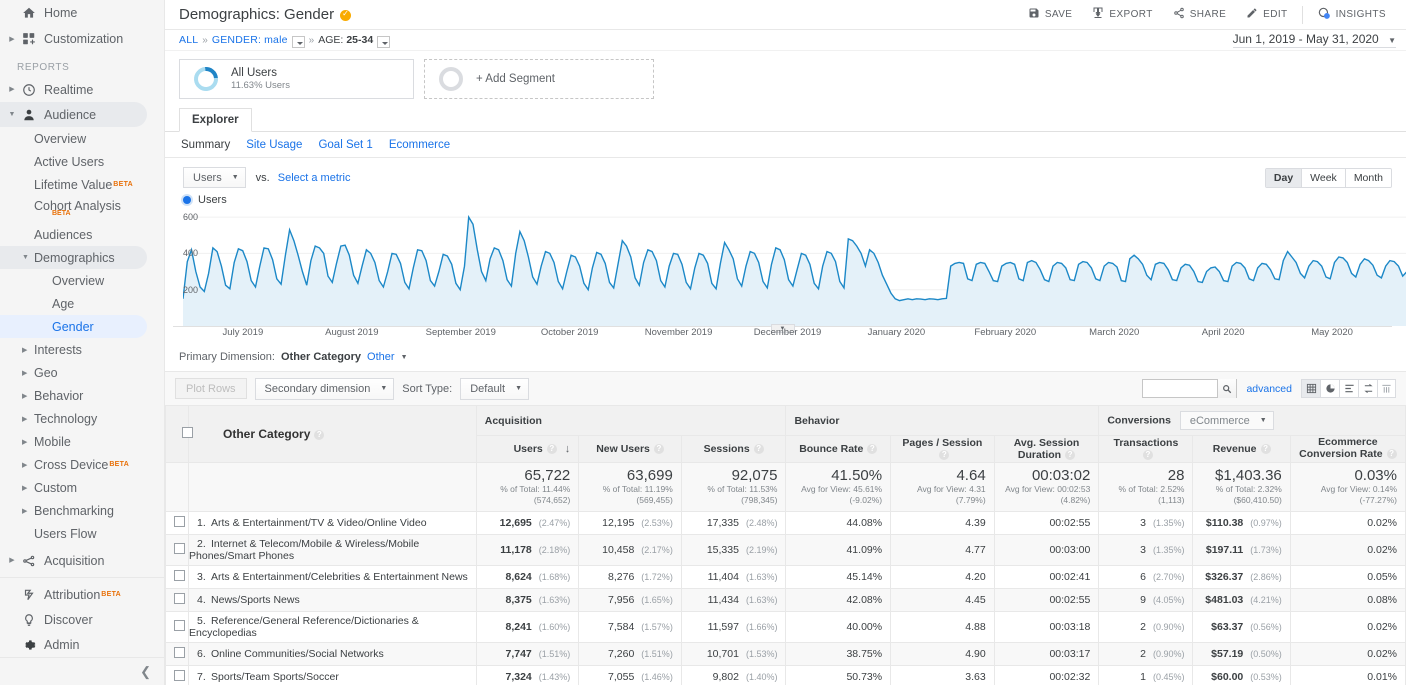 The height and width of the screenshot is (685, 1406). I want to click on sidebar-item-realtime: ▶ Realtime, so click(82, 89).